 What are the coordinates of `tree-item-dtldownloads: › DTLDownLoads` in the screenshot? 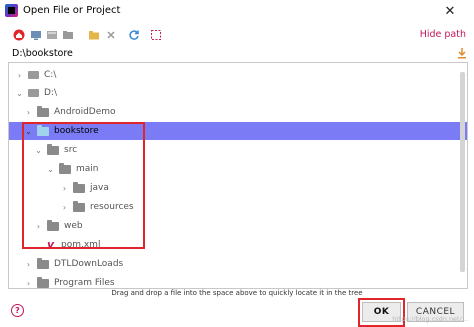 It's located at (238, 264).